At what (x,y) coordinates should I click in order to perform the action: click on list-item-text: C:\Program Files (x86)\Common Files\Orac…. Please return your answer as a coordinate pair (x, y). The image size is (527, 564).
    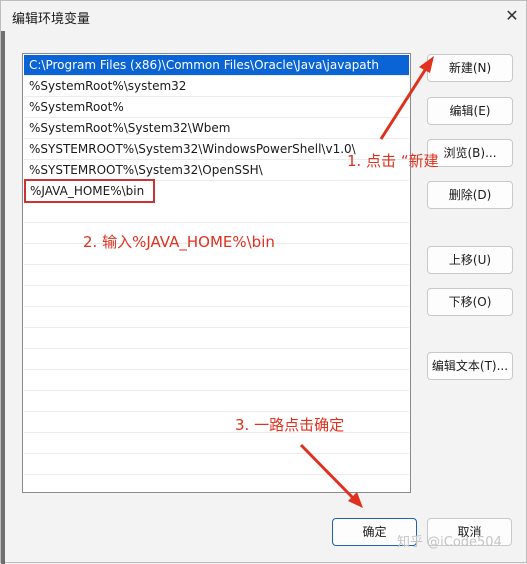
    Looking at the image, I should click on (204, 65).